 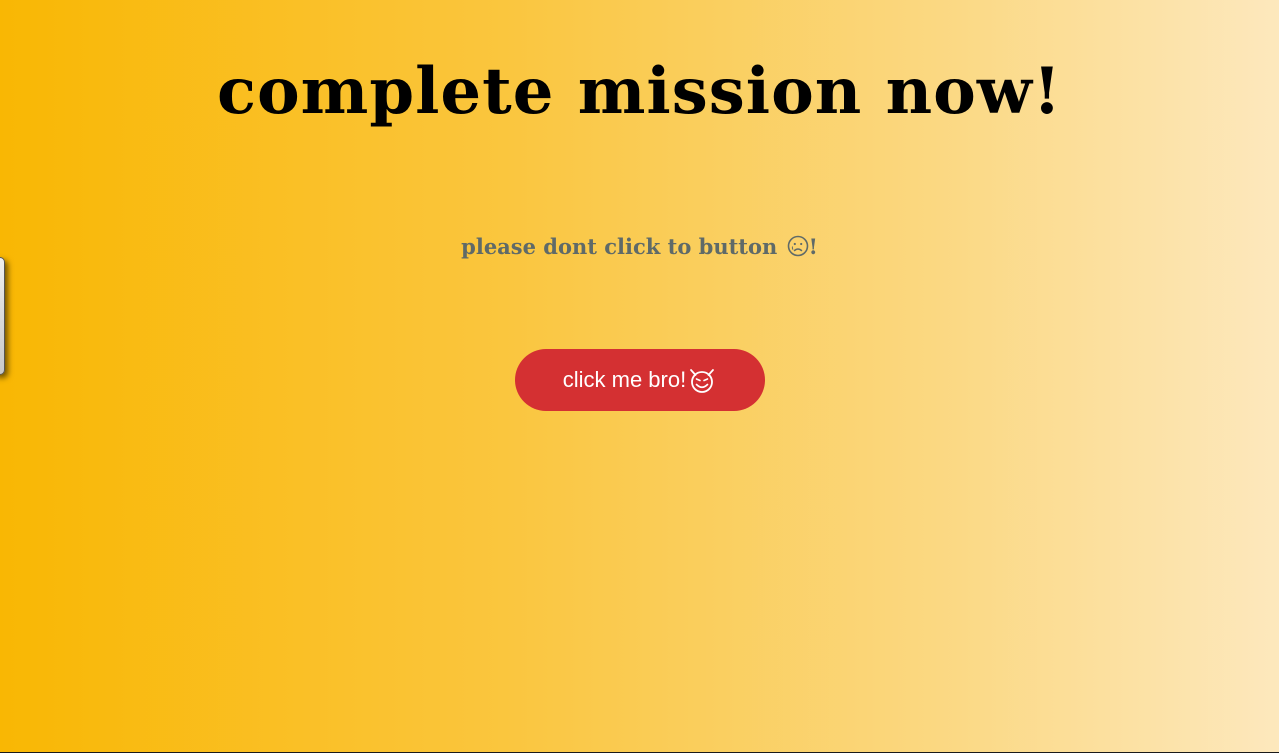 What do you see at coordinates (639, 91) in the screenshot?
I see `page-title: complete mission now!` at bounding box center [639, 91].